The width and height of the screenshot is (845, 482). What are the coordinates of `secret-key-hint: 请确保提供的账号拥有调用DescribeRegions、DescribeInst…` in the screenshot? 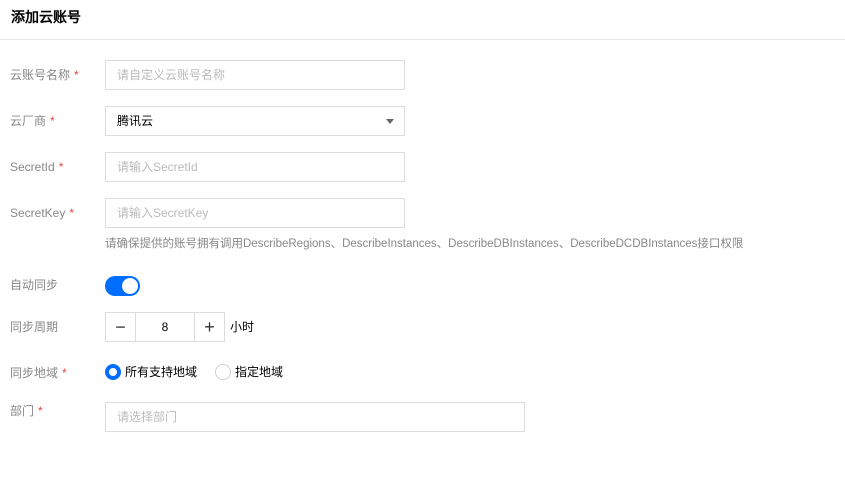 It's located at (424, 244).